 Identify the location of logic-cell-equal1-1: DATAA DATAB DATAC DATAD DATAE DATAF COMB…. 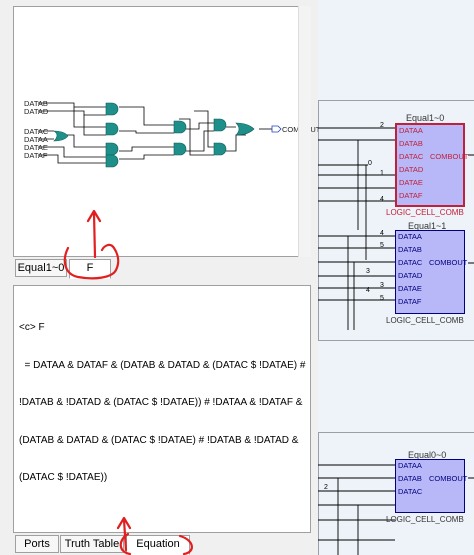
(431, 272).